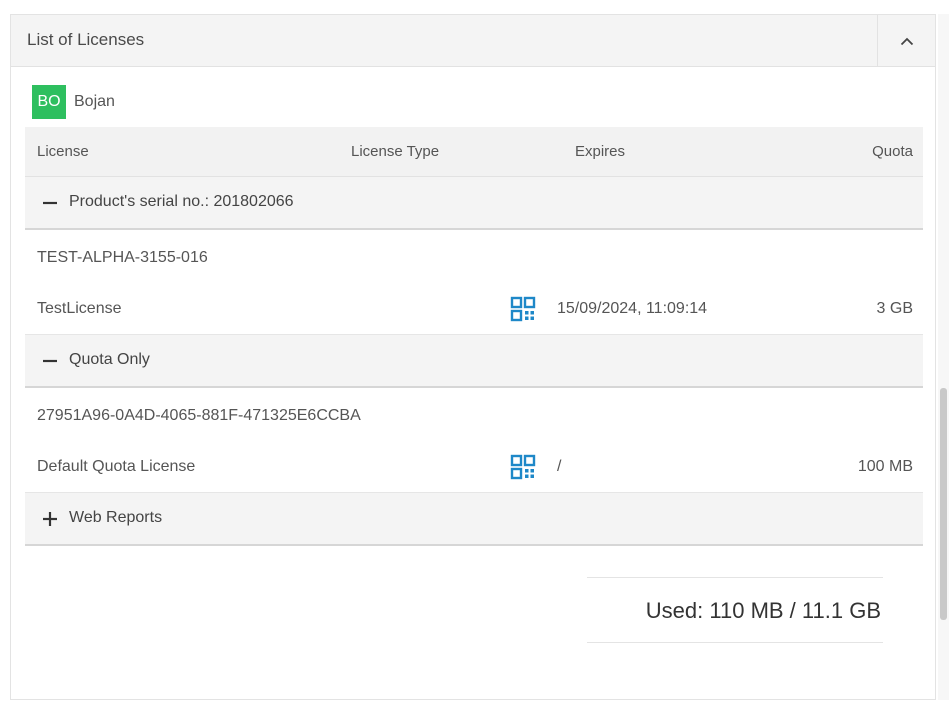 The width and height of the screenshot is (949, 702). What do you see at coordinates (892, 151) in the screenshot?
I see `column-quota: Quota` at bounding box center [892, 151].